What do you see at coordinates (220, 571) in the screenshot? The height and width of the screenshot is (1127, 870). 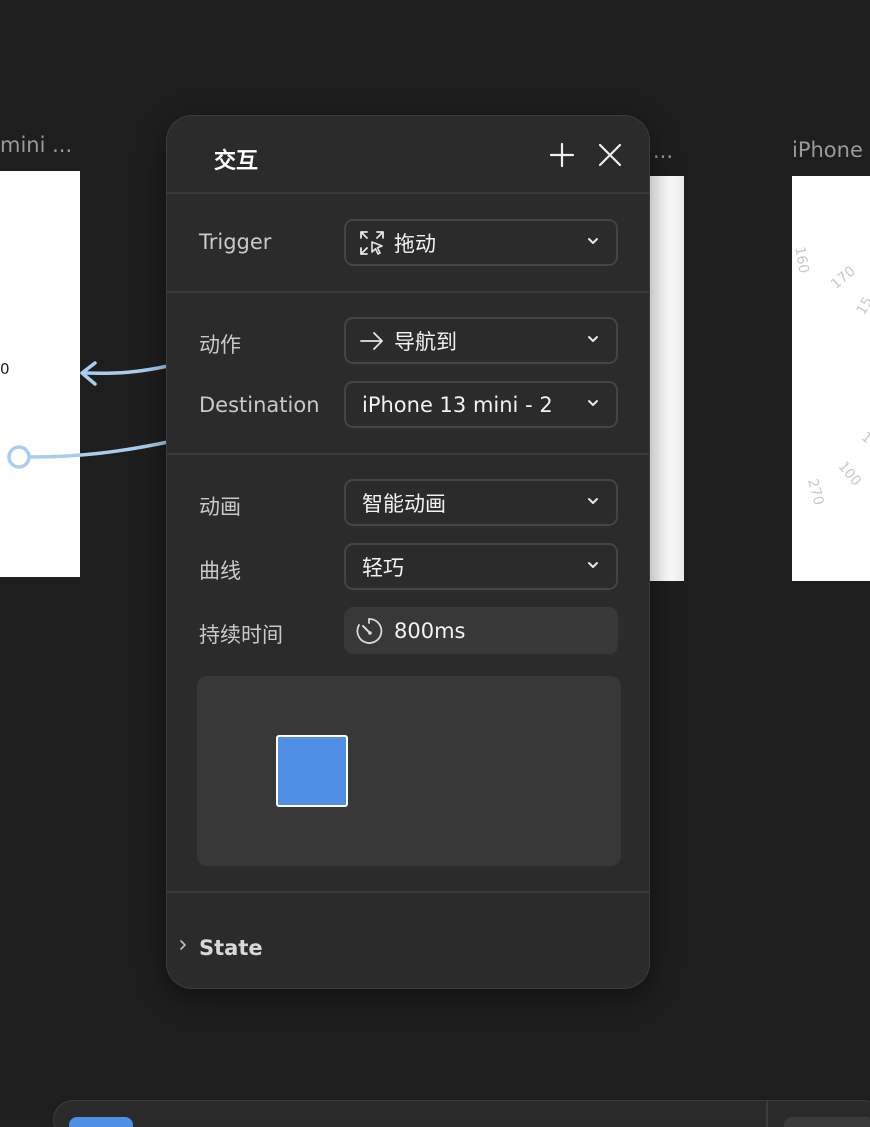 I see `curve-label: 曲线` at bounding box center [220, 571].